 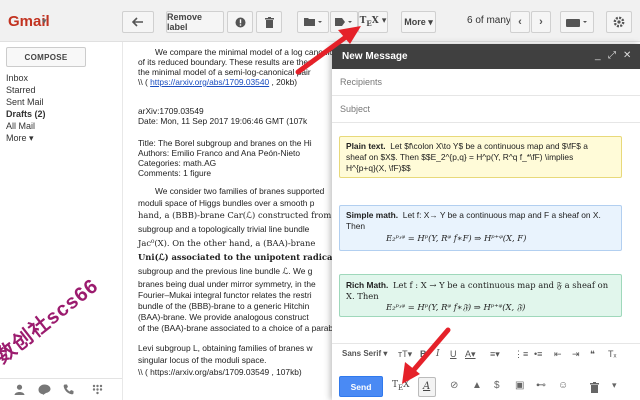 What do you see at coordinates (612, 354) in the screenshot?
I see `remove-format-icon: Tₓ` at bounding box center [612, 354].